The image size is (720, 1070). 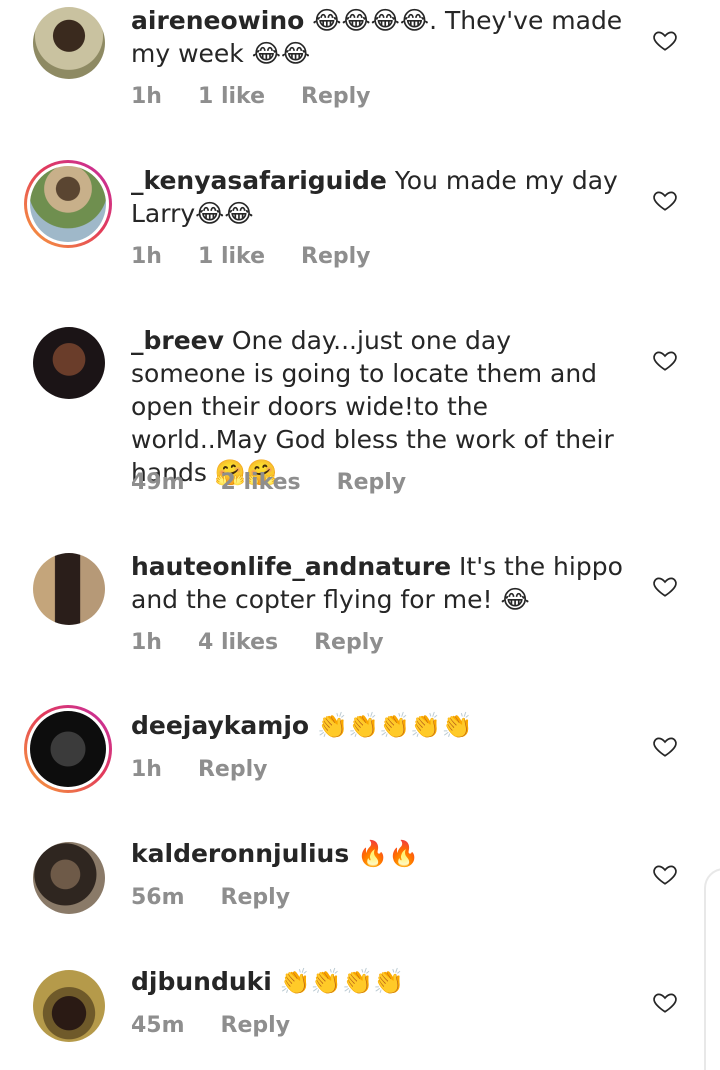 I want to click on comment-username: aireneowino, so click(x=217, y=20).